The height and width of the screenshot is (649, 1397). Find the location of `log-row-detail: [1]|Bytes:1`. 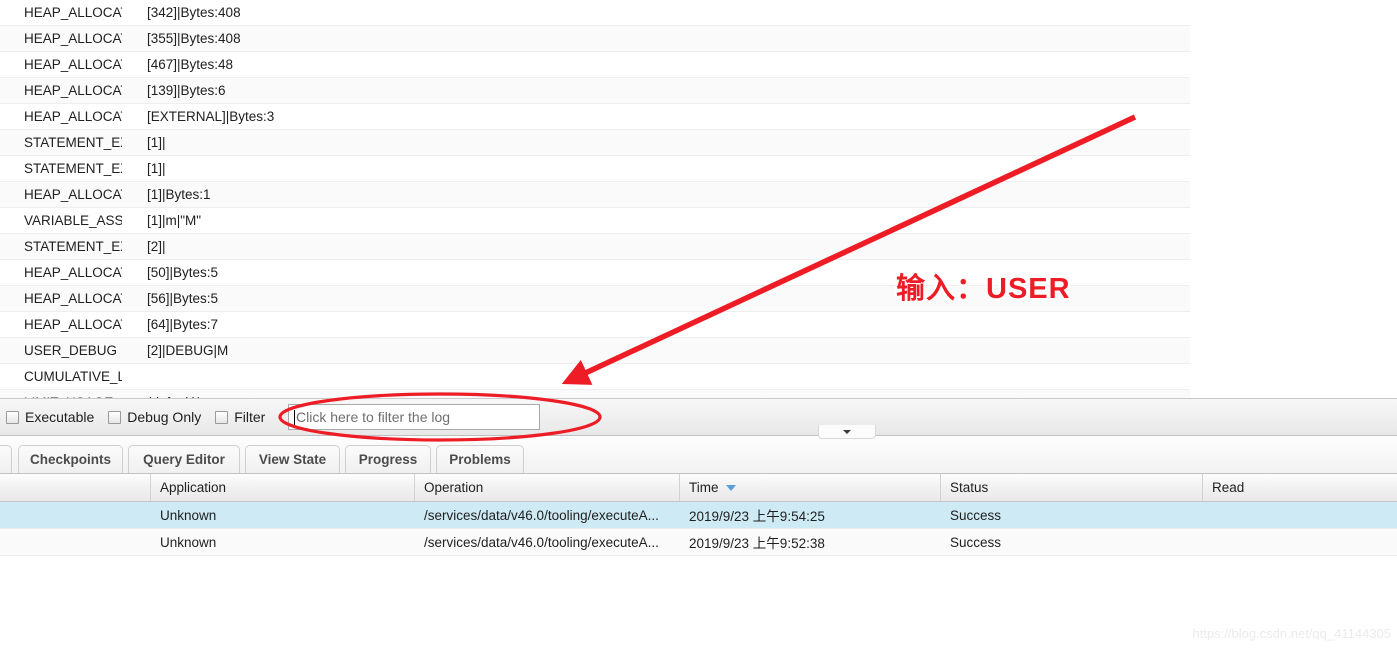

log-row-detail: [1]|Bytes:1 is located at coordinates (179, 194).